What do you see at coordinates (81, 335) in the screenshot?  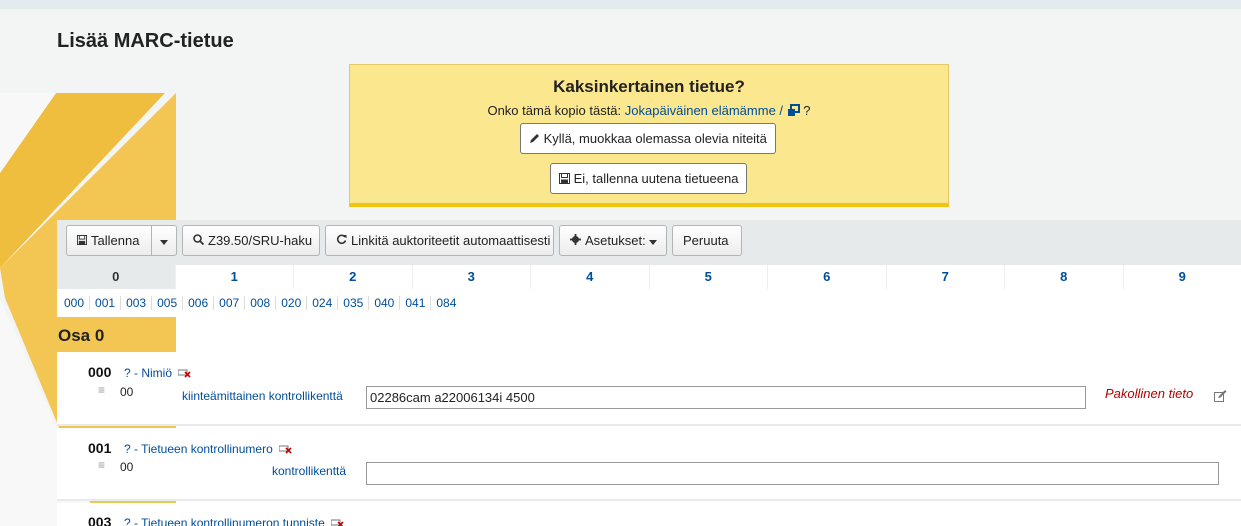 I see `section-title: Osa 0` at bounding box center [81, 335].